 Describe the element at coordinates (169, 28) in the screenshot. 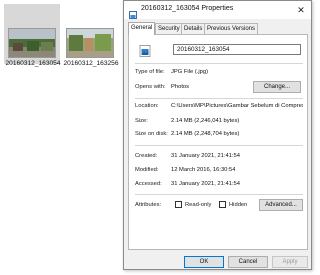

I see `tab-security: Security` at that location.